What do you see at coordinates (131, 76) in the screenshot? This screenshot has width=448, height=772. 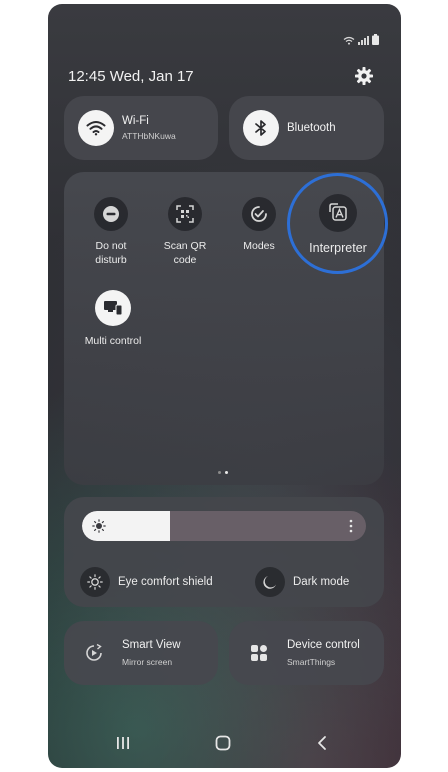 I see `clock-date: 12:45 Wed, Jan 17` at bounding box center [131, 76].